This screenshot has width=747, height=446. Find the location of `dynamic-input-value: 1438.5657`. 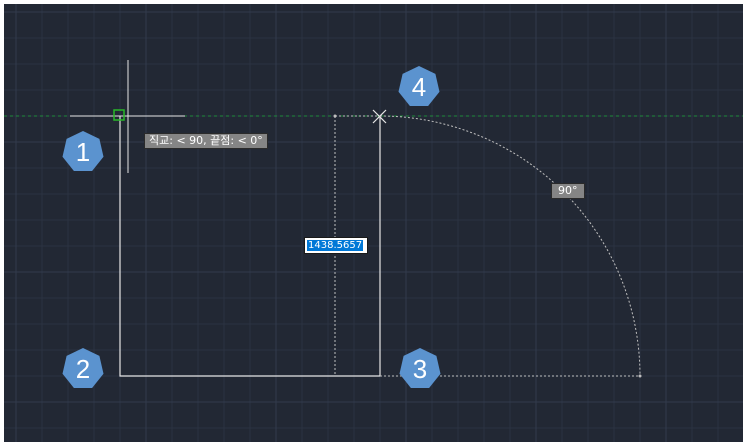

dynamic-input-value: 1438.5657 is located at coordinates (335, 245).